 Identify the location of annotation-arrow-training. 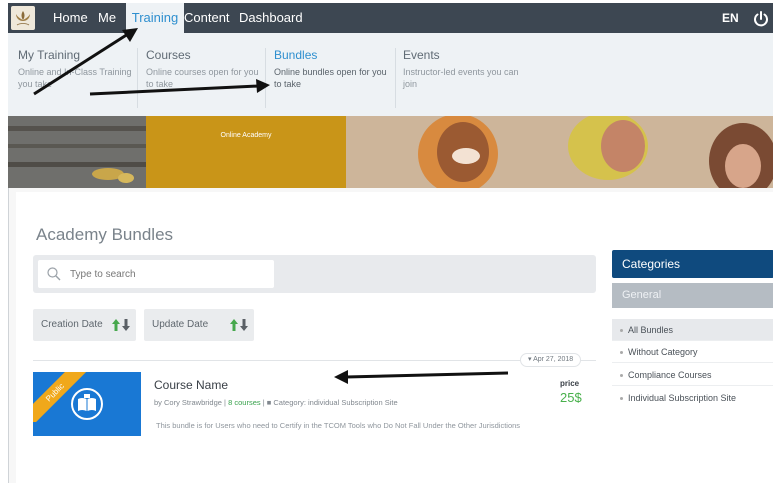
(85, 62).